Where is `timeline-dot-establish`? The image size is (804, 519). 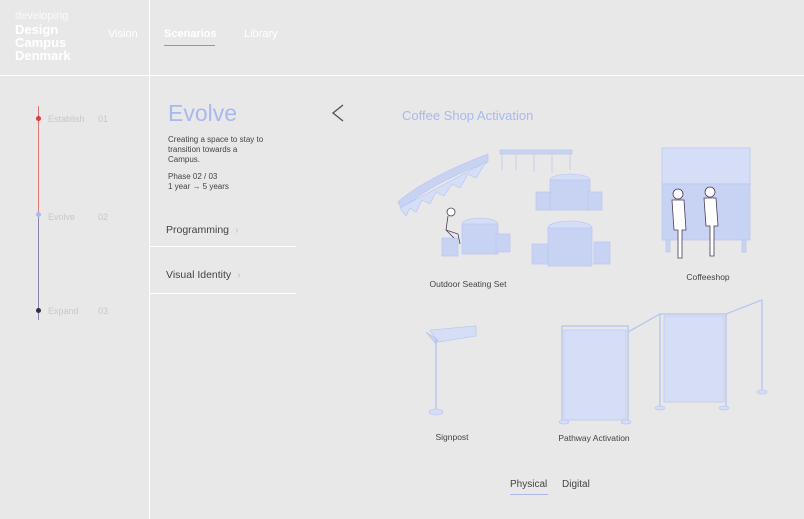 timeline-dot-establish is located at coordinates (38, 118).